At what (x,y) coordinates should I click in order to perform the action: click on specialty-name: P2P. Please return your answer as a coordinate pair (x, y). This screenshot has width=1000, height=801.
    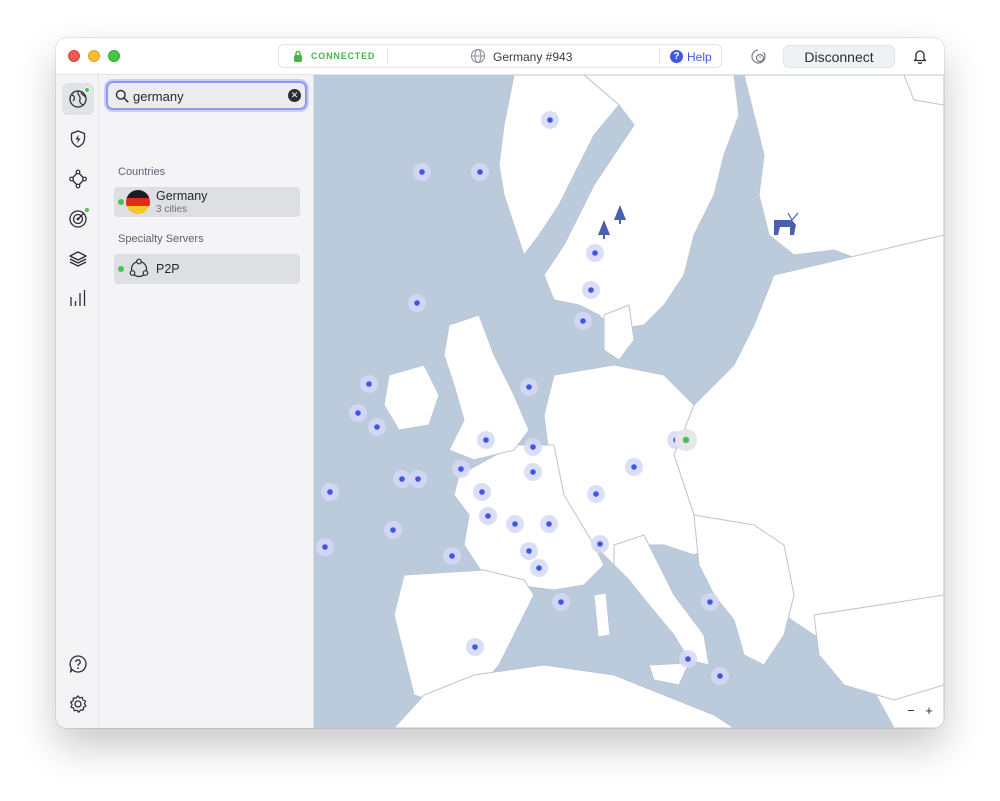
    Looking at the image, I should click on (168, 269).